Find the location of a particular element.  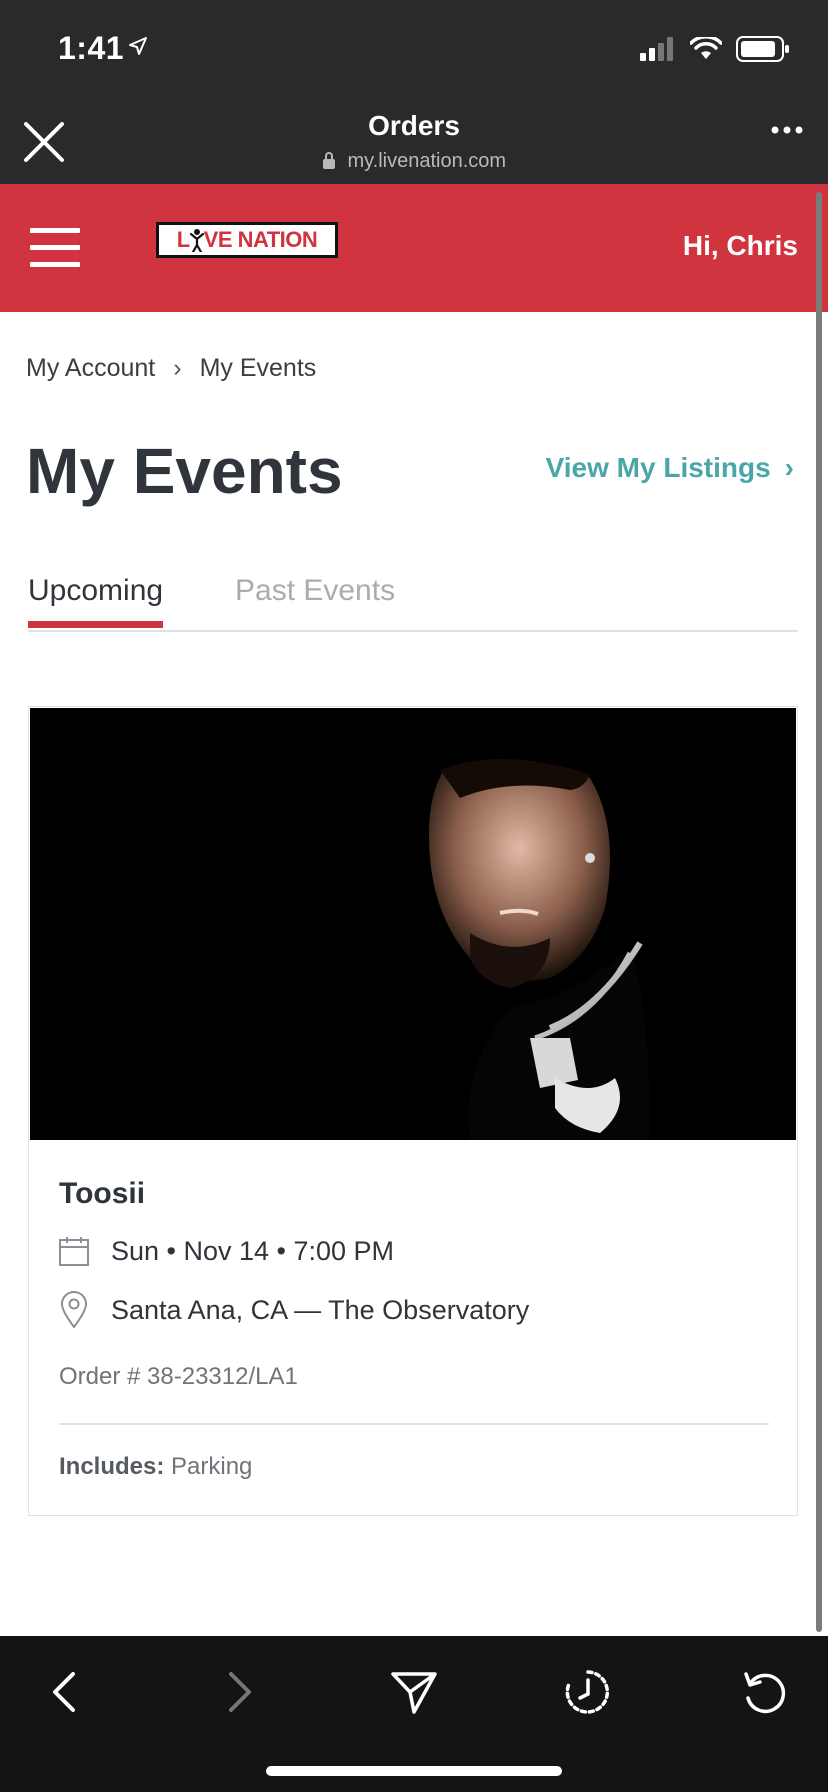

home-indicator is located at coordinates (414, 1771).